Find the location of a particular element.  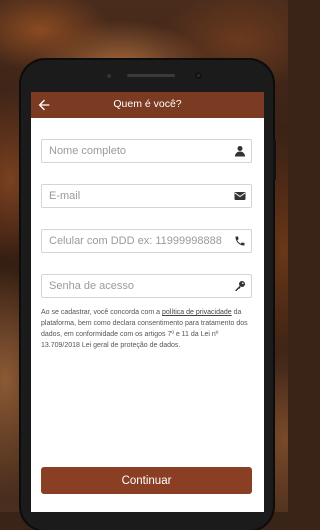

password-input is located at coordinates (137, 286).